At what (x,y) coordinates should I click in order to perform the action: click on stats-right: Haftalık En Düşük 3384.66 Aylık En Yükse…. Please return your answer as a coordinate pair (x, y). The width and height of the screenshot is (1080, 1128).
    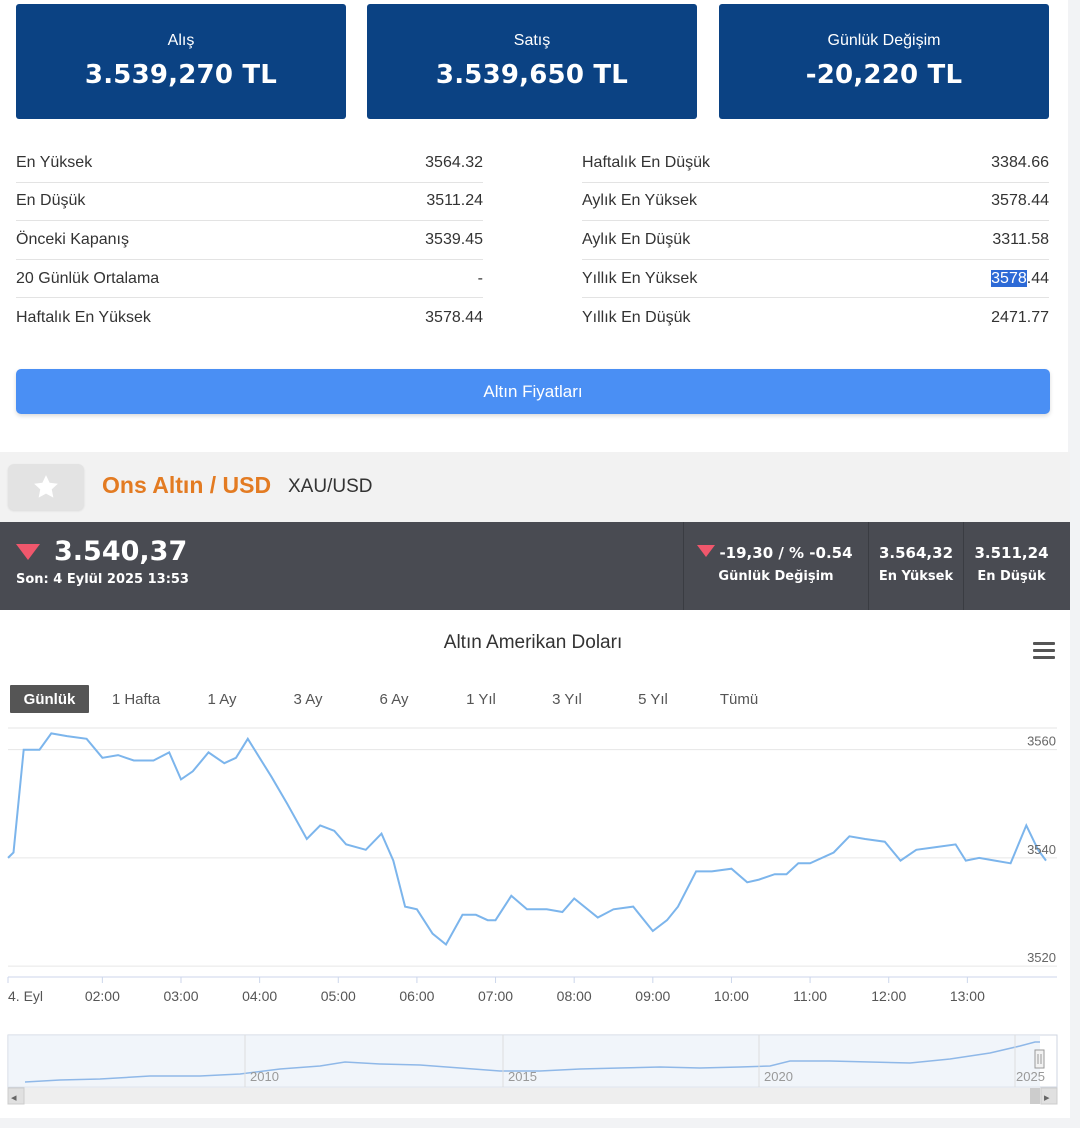
    Looking at the image, I should click on (815, 240).